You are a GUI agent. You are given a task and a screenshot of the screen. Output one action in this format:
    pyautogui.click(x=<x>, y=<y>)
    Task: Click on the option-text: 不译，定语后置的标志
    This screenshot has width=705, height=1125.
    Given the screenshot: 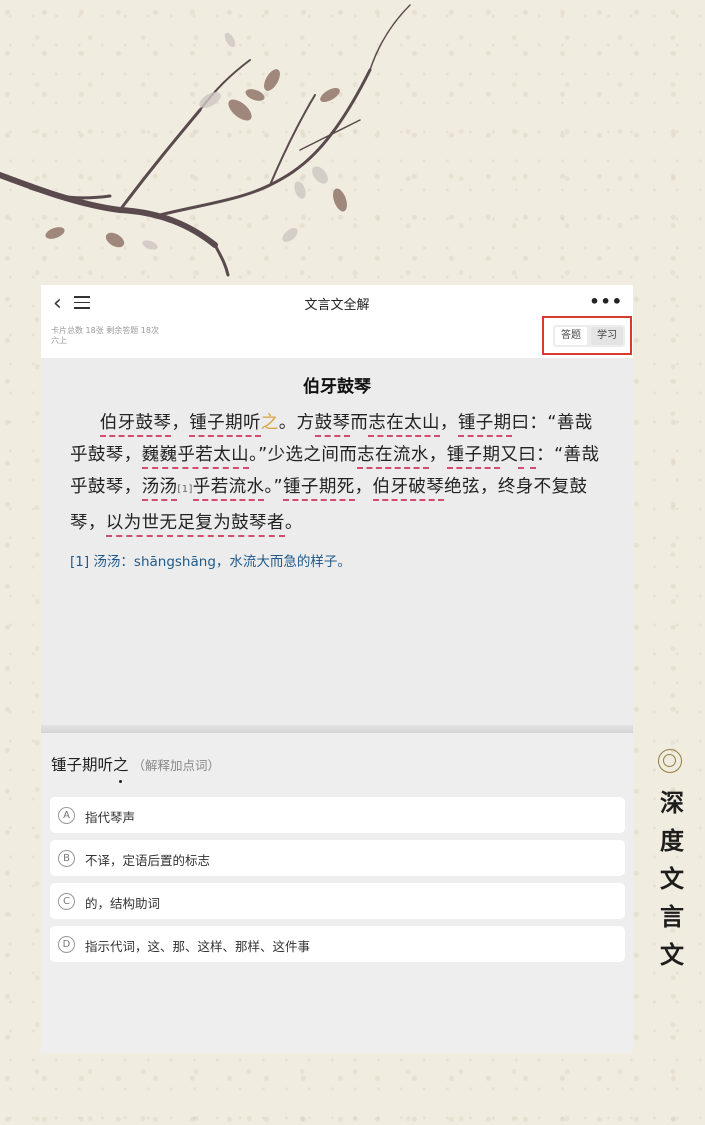 What is the action you would take?
    pyautogui.click(x=148, y=860)
    